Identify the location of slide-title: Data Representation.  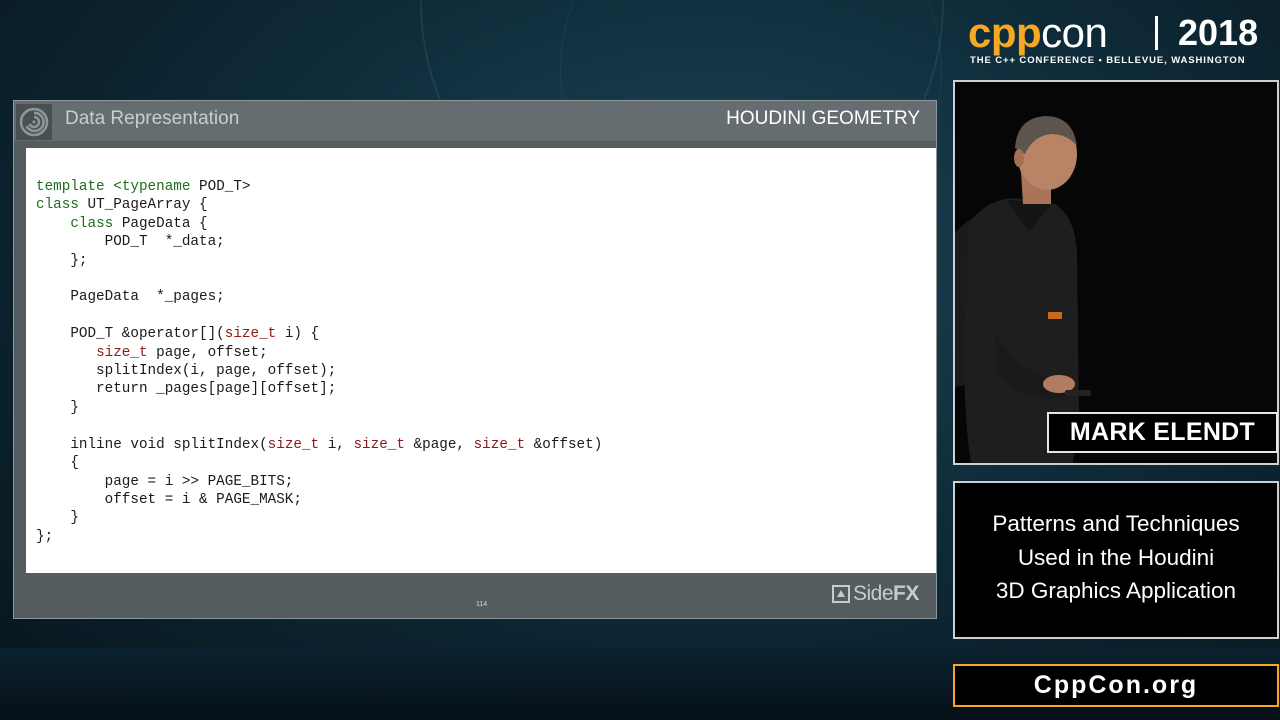
(152, 118).